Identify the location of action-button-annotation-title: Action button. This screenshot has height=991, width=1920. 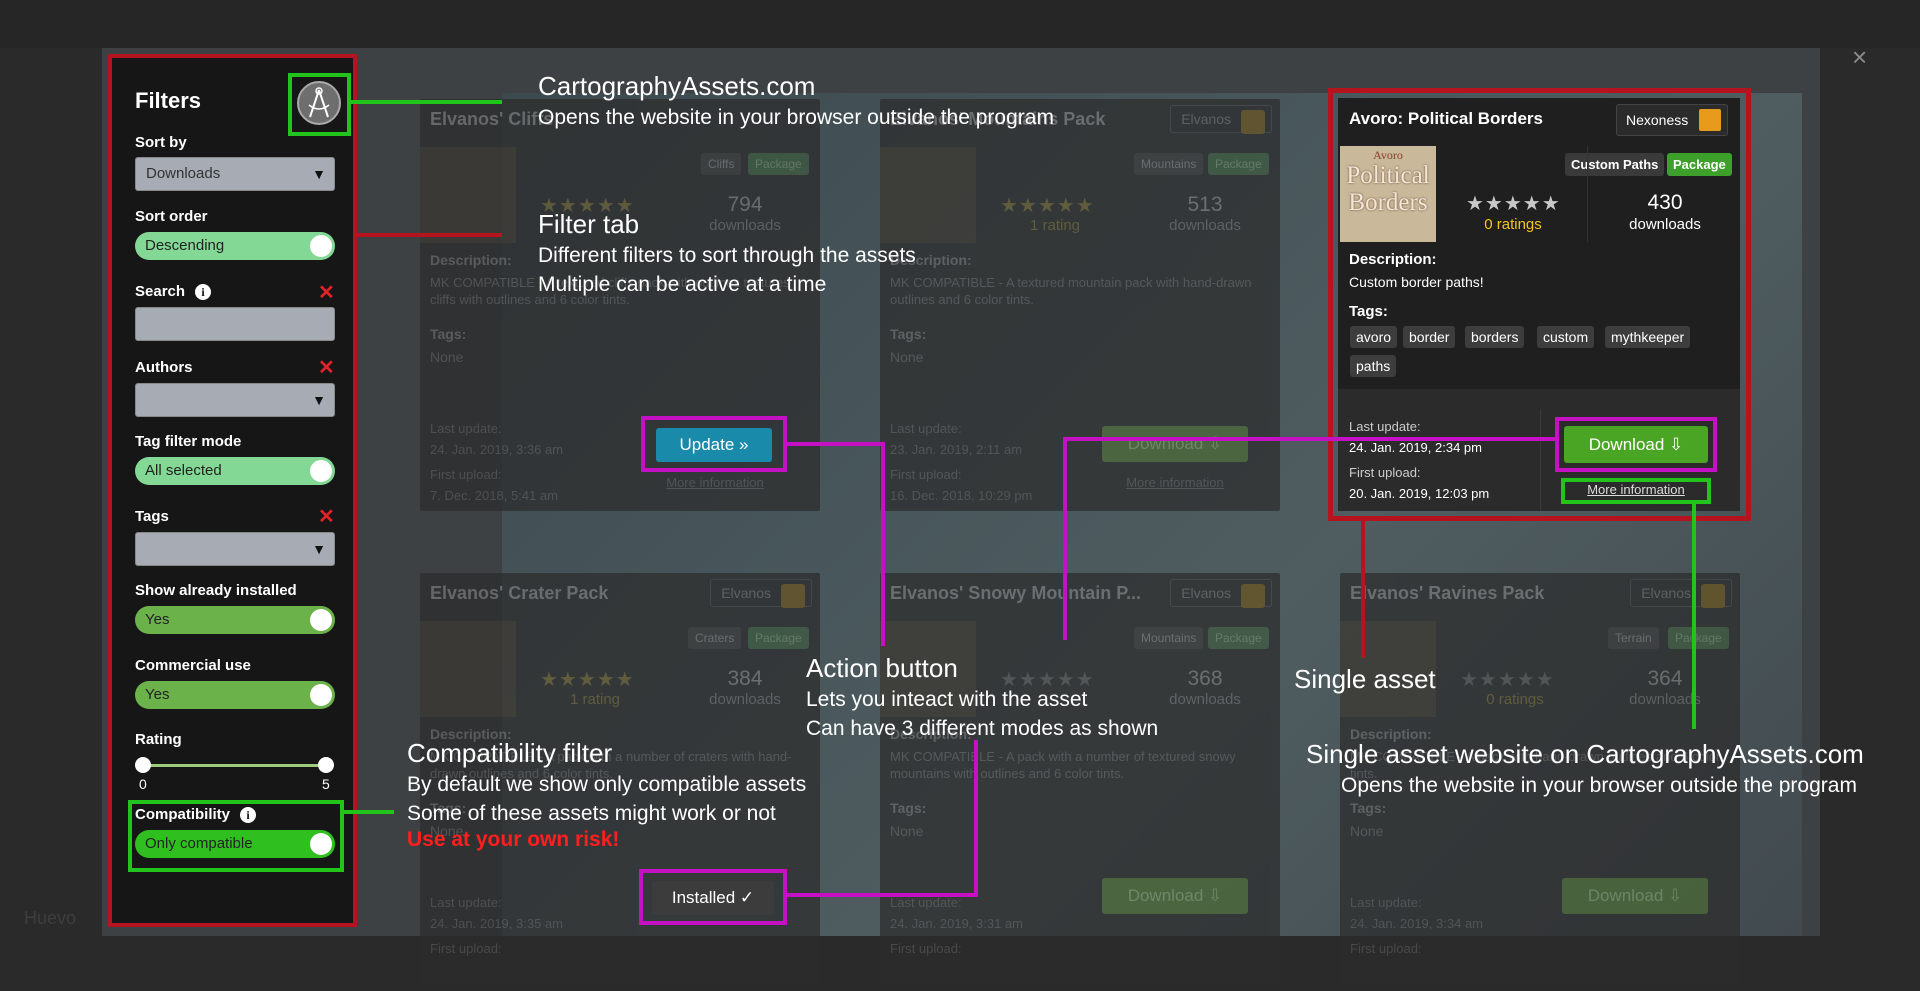
(882, 668).